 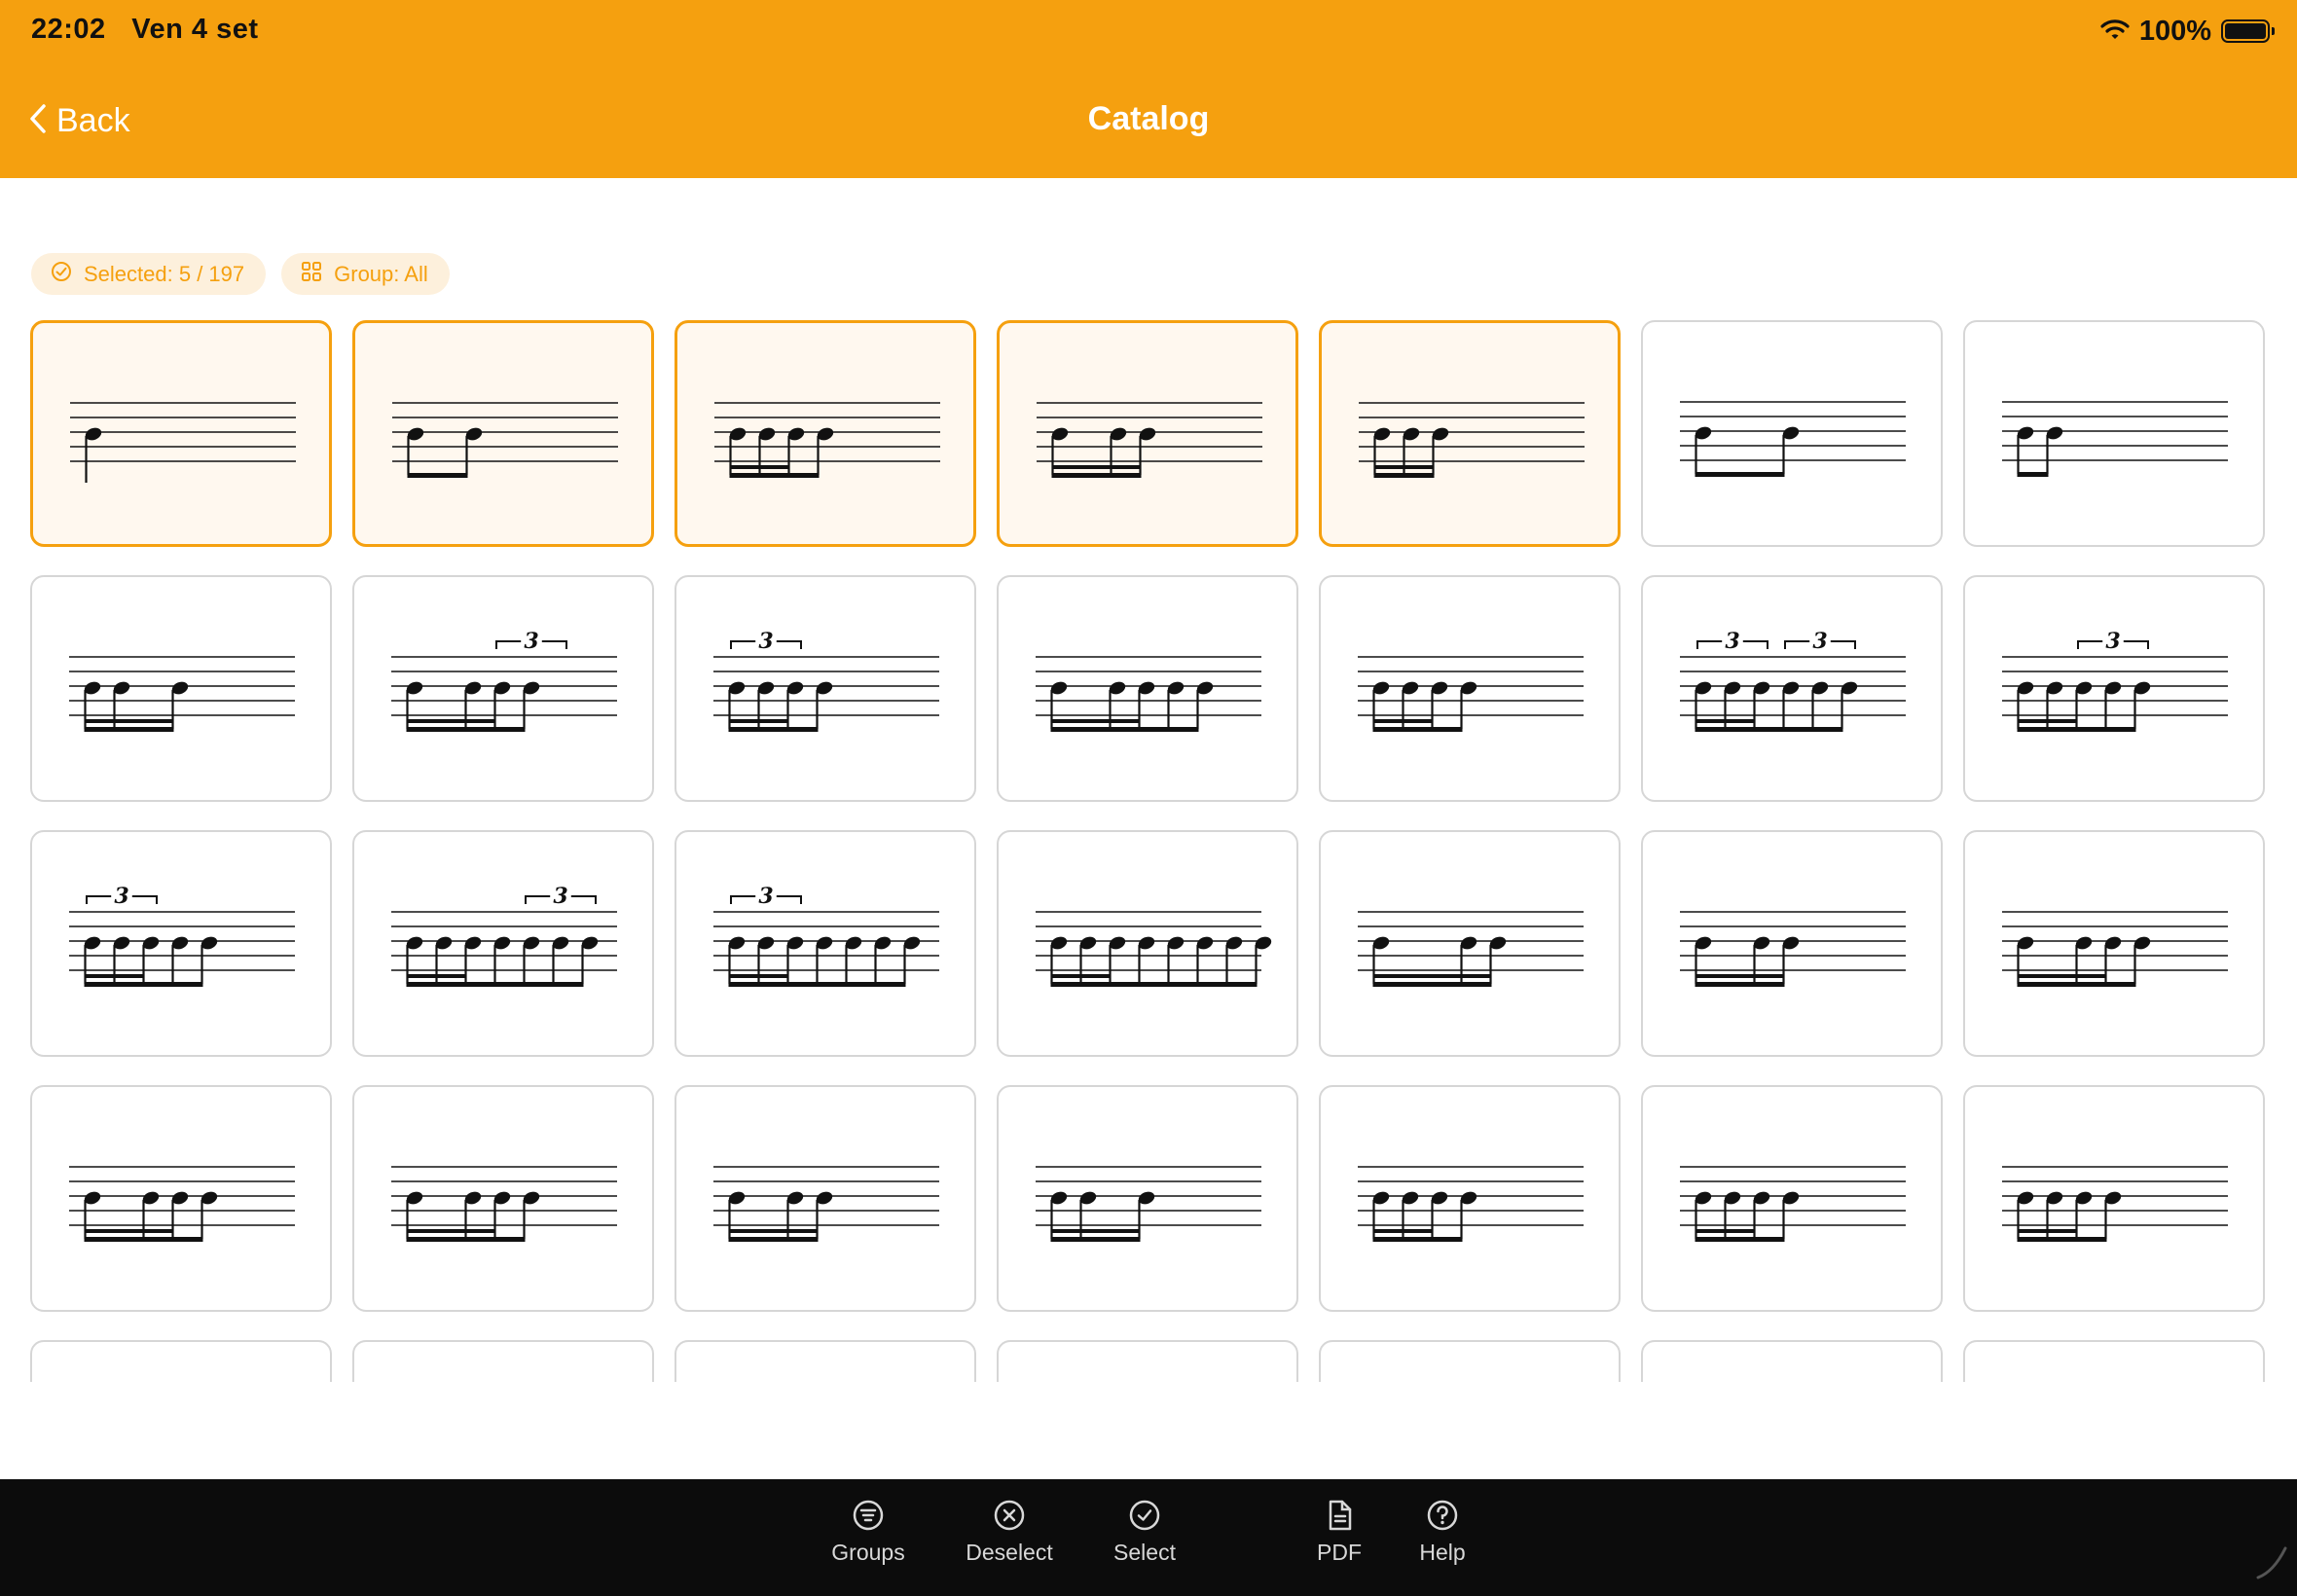 What do you see at coordinates (68, 30) in the screenshot?
I see `status-clock: 22:02` at bounding box center [68, 30].